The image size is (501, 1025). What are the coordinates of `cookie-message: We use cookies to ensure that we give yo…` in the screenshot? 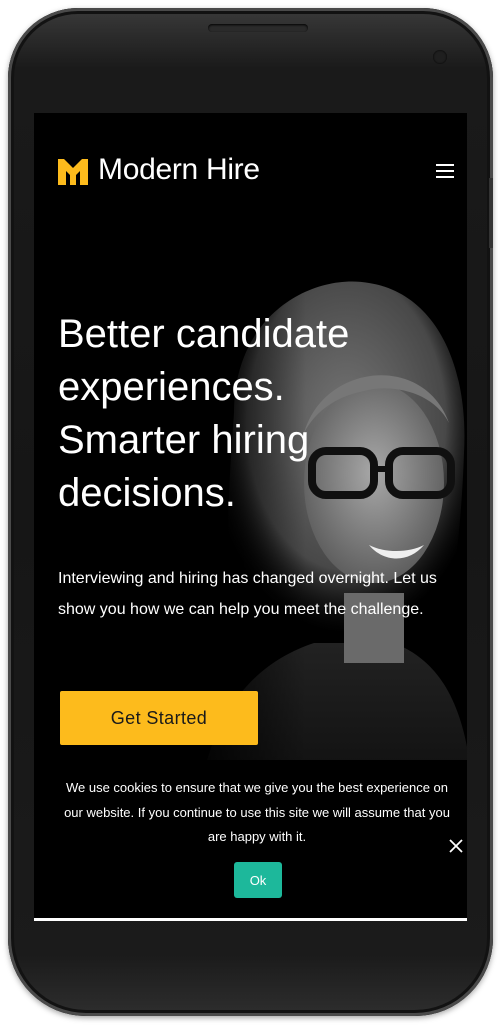 It's located at (257, 812).